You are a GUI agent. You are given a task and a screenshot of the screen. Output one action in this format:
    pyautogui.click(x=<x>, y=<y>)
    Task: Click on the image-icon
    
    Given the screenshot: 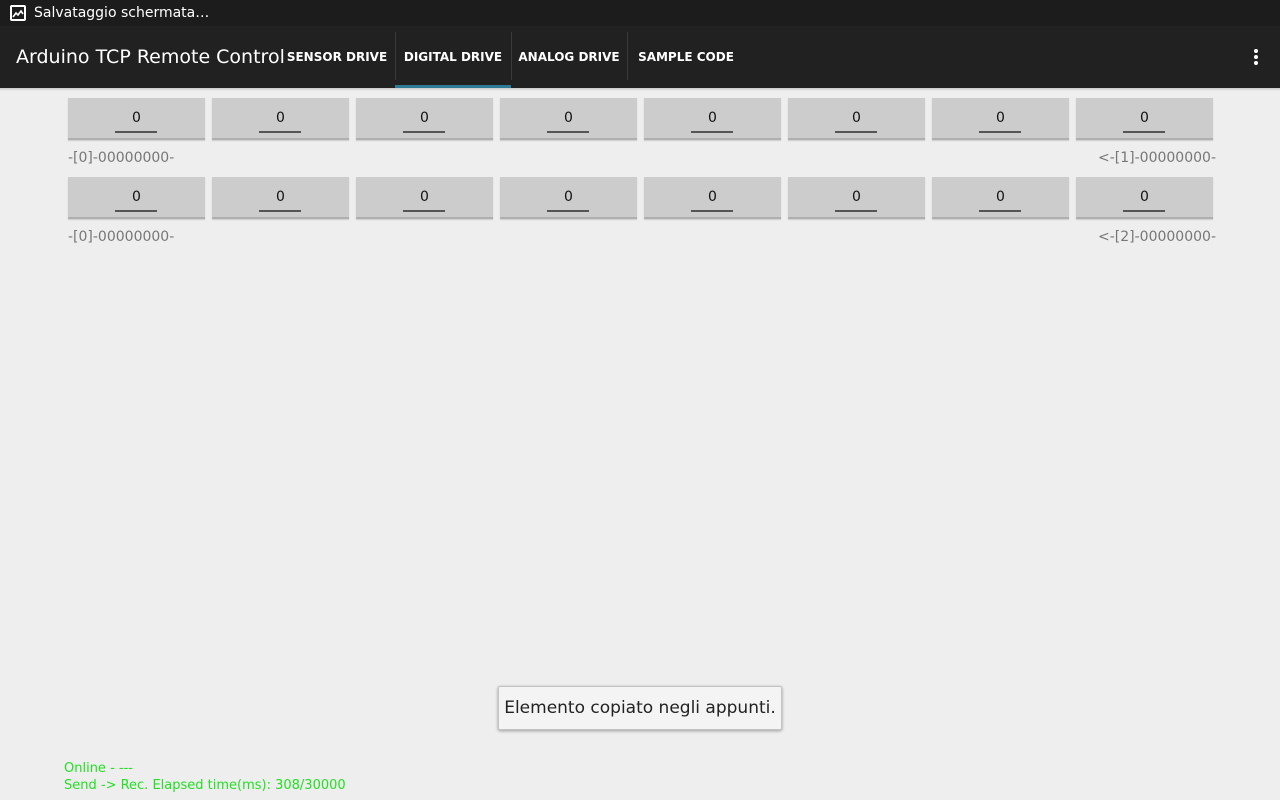 What is the action you would take?
    pyautogui.click(x=18, y=13)
    